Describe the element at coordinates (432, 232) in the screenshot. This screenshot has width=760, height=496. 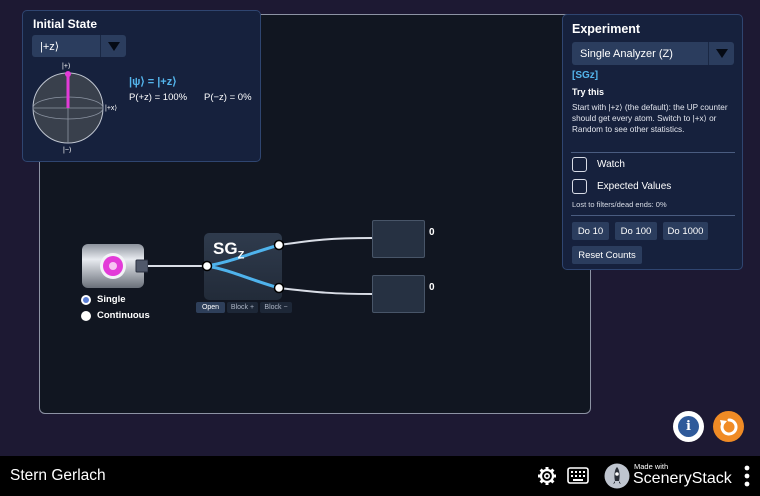
I see `detector-up-count: 0` at that location.